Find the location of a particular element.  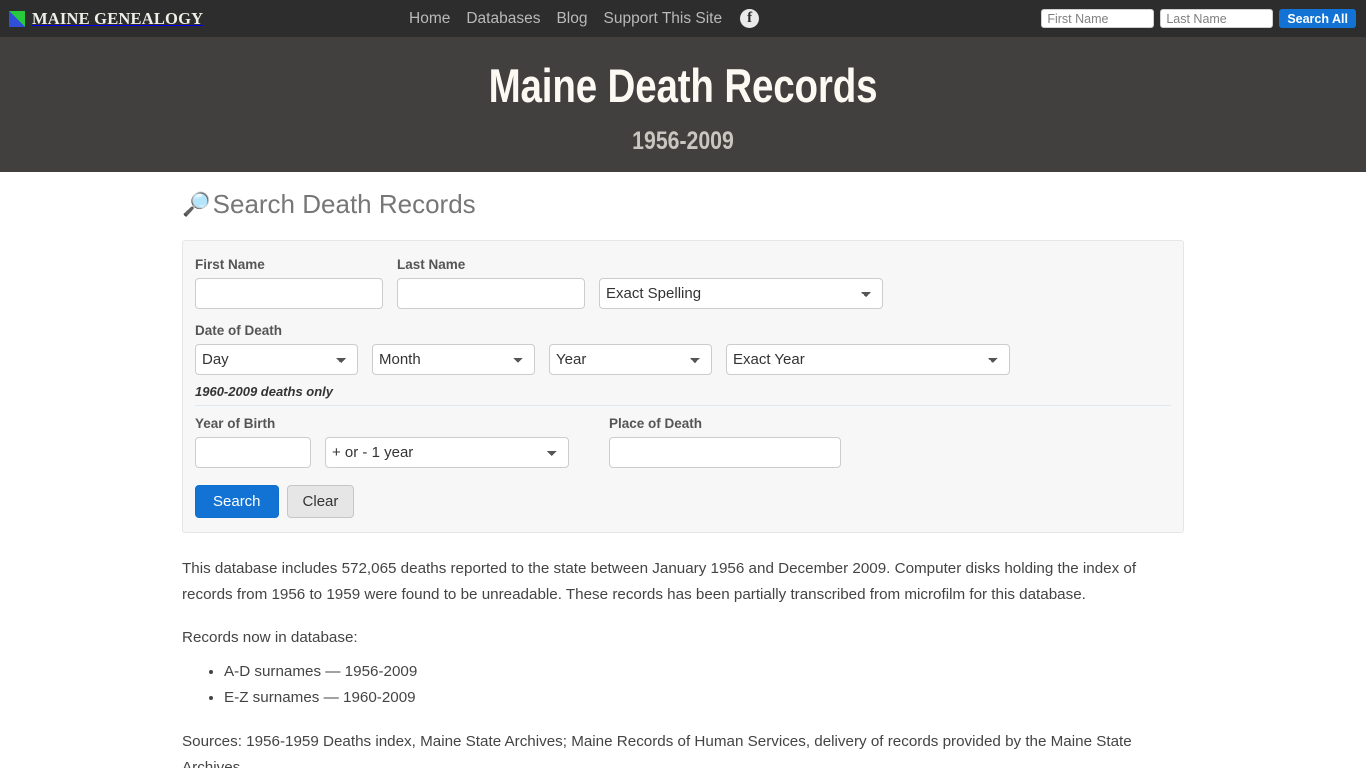

magnifying-glass-icon: 🔎 is located at coordinates (196, 204).